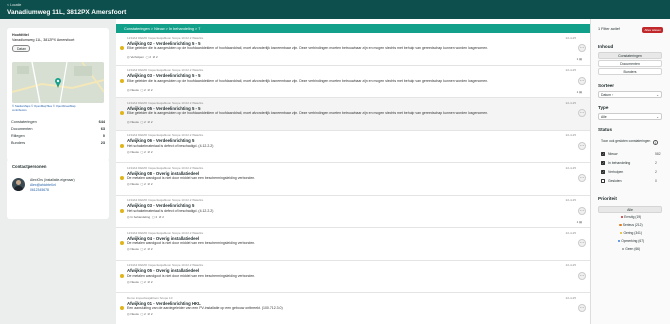 The height and width of the screenshot is (324, 670). I want to click on location-tag: Datan, so click(21, 48).